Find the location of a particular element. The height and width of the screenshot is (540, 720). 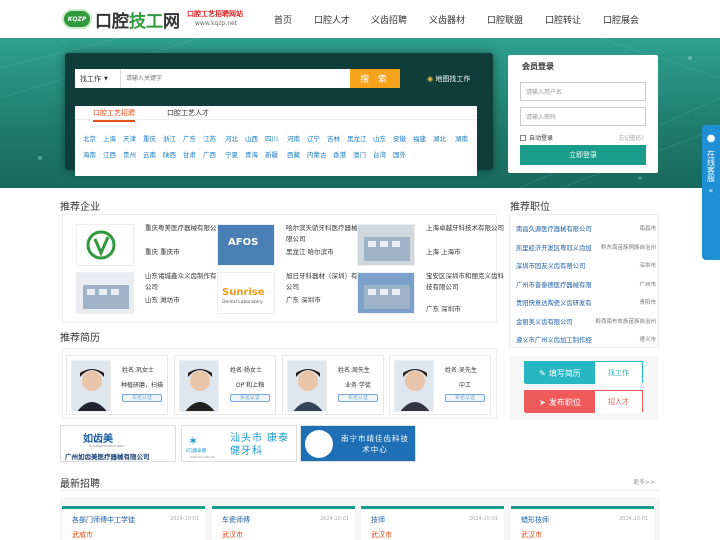

city-link: 江苏 is located at coordinates (209, 138).